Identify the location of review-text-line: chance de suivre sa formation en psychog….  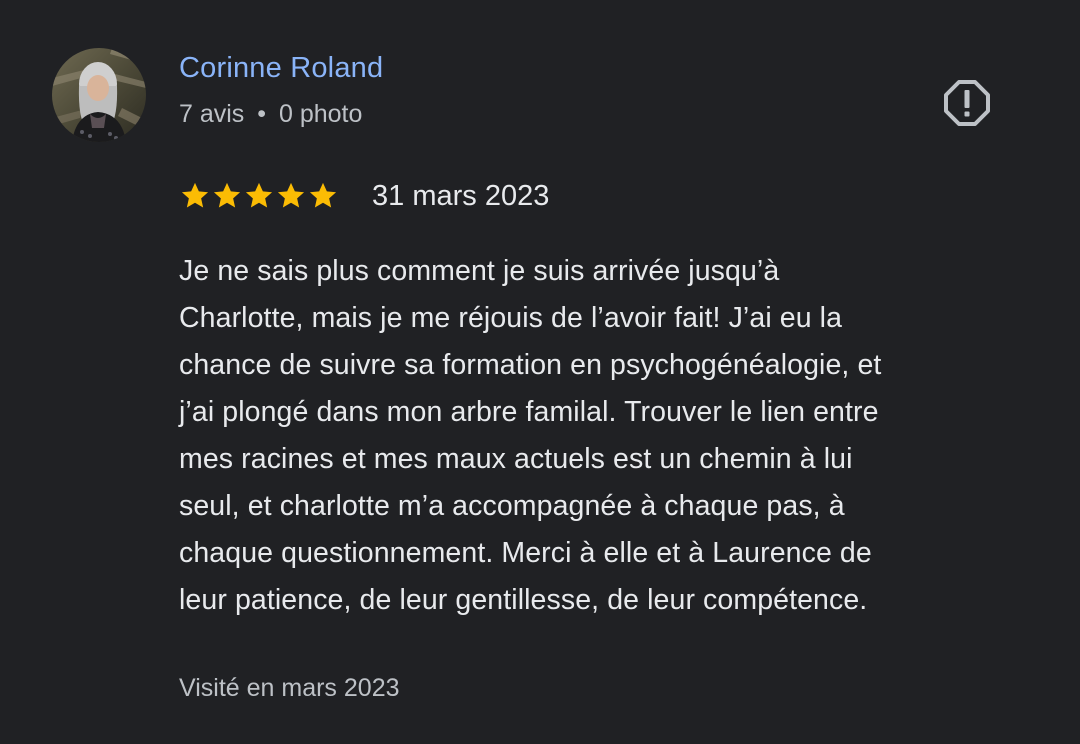
(530, 365).